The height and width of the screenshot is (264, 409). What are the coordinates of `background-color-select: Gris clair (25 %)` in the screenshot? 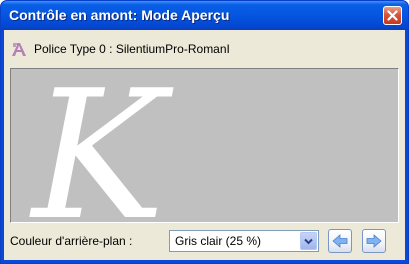 It's located at (244, 241).